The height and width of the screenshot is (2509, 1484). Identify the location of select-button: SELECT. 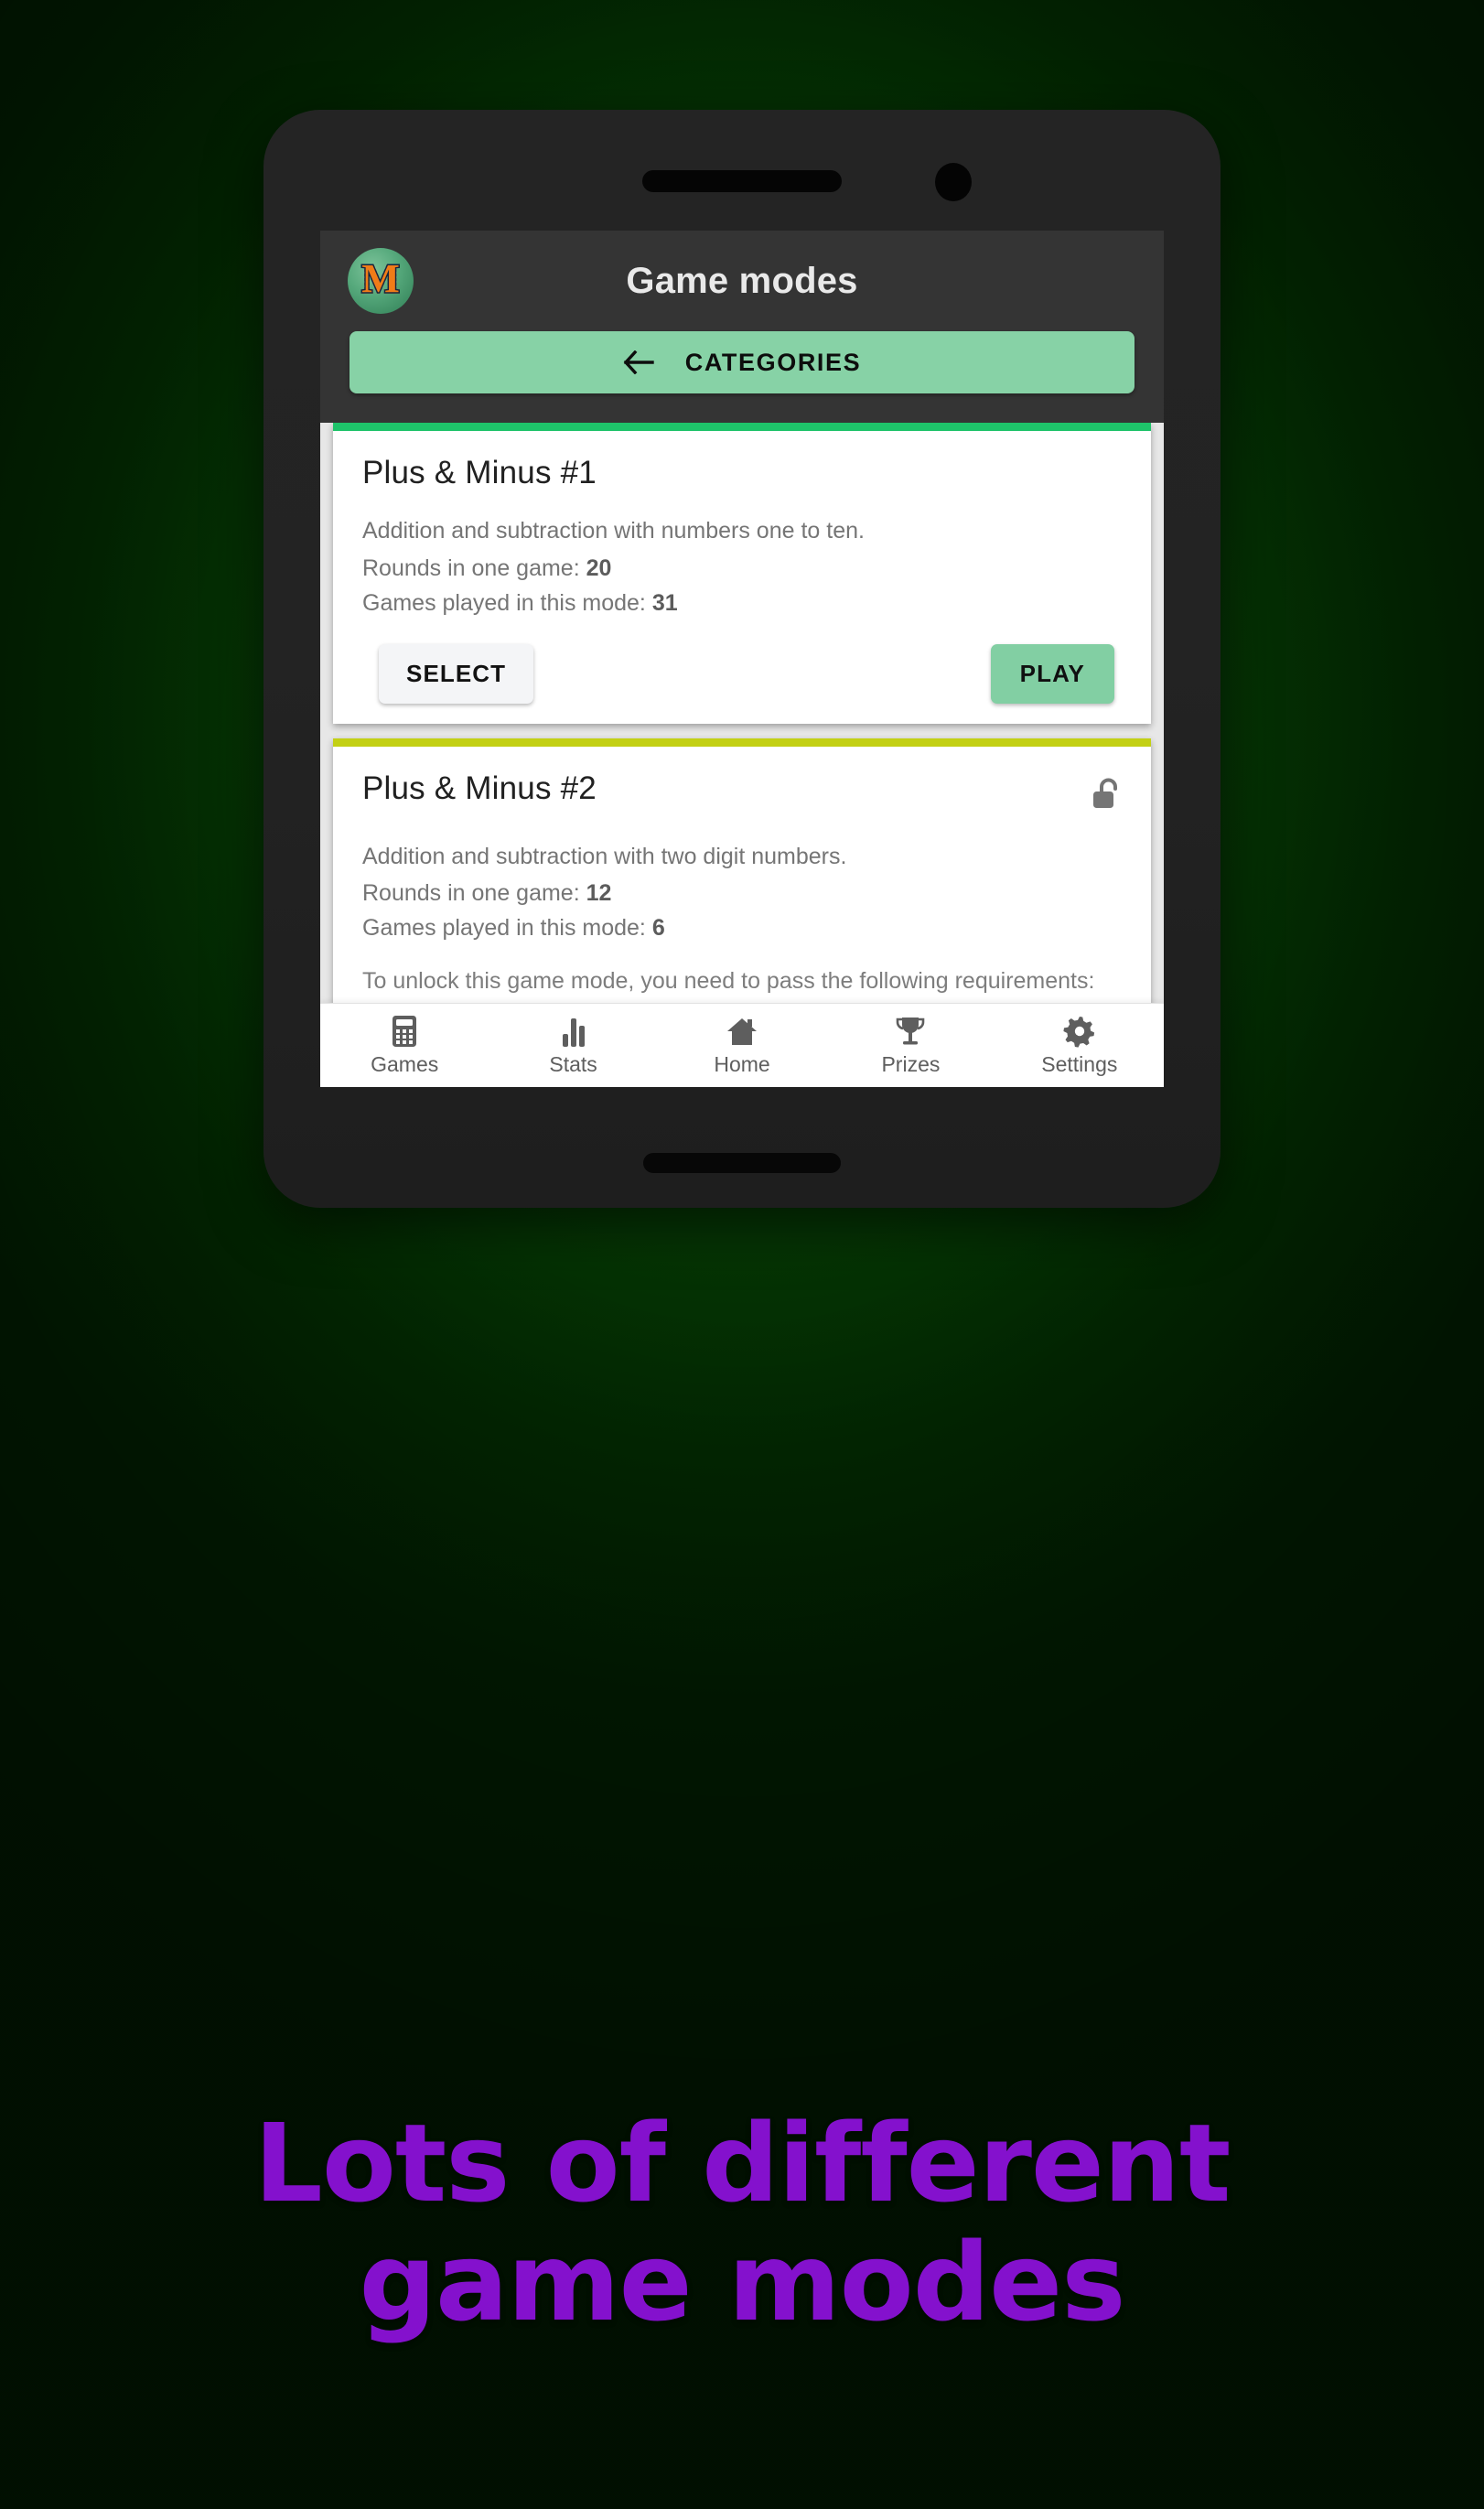
(456, 673).